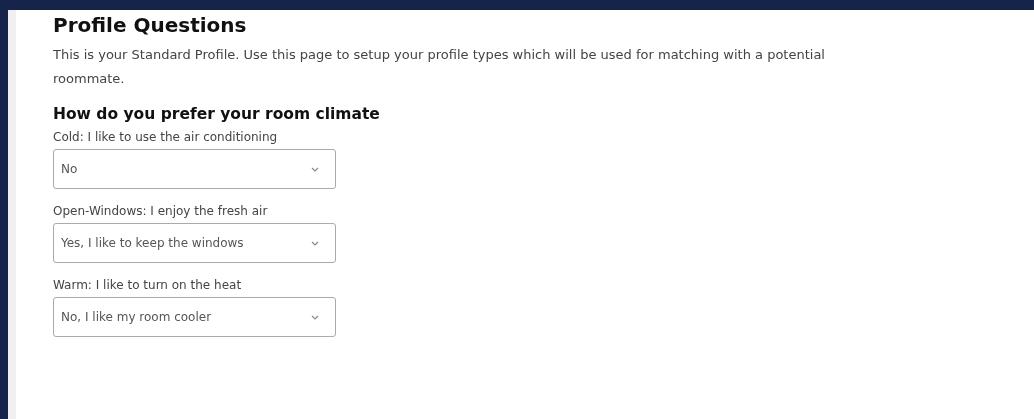 Image resolution: width=1034 pixels, height=419 pixels. Describe the element at coordinates (161, 211) in the screenshot. I see `question-label: Open-Windows: I enjoy the fresh air` at that location.